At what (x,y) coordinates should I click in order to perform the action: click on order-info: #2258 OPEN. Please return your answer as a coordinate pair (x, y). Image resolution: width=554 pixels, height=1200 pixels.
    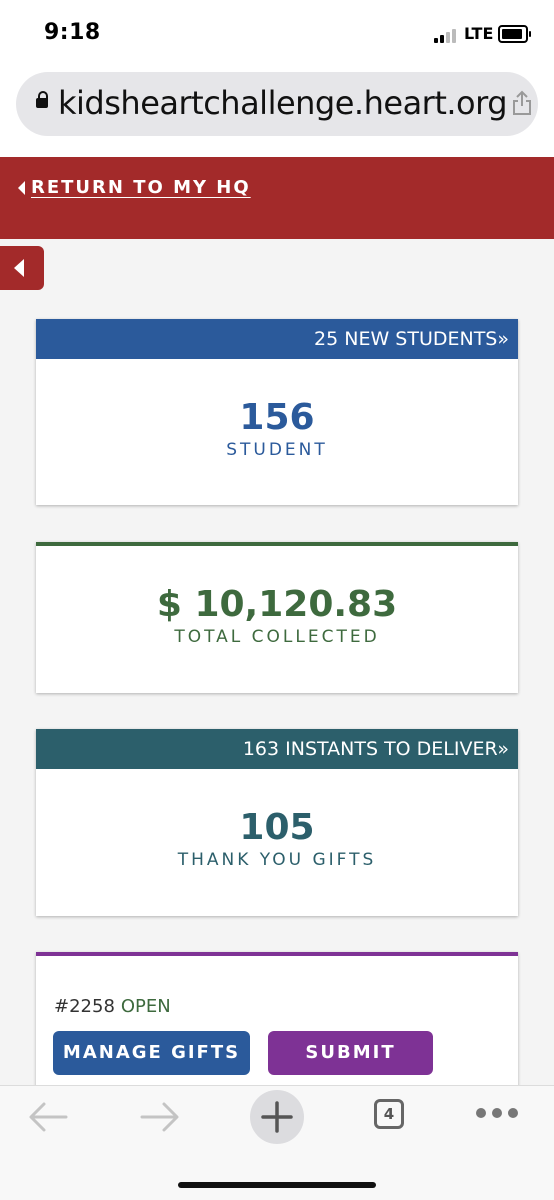
    Looking at the image, I should click on (112, 1006).